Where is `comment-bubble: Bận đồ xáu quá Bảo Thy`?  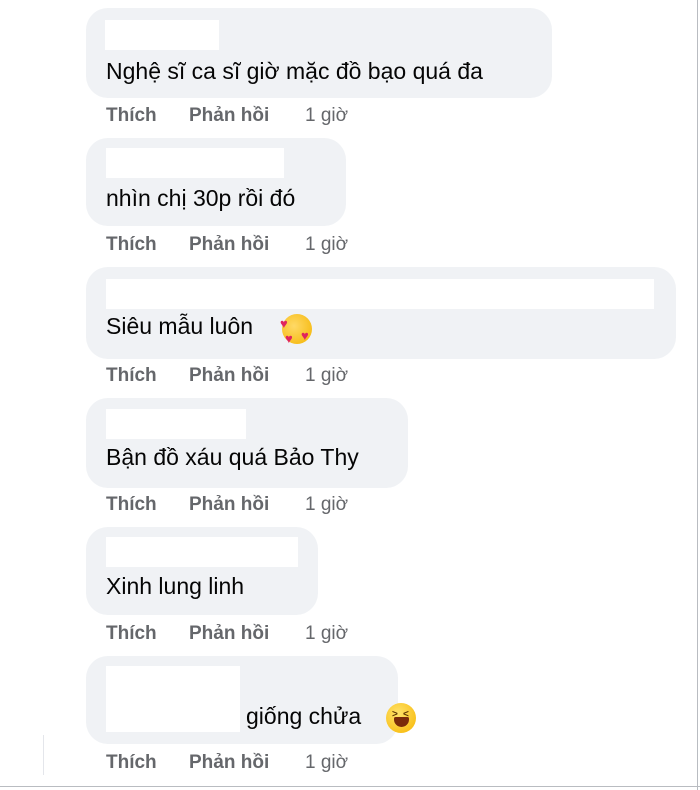 comment-bubble: Bận đồ xáu quá Bảo Thy is located at coordinates (247, 443).